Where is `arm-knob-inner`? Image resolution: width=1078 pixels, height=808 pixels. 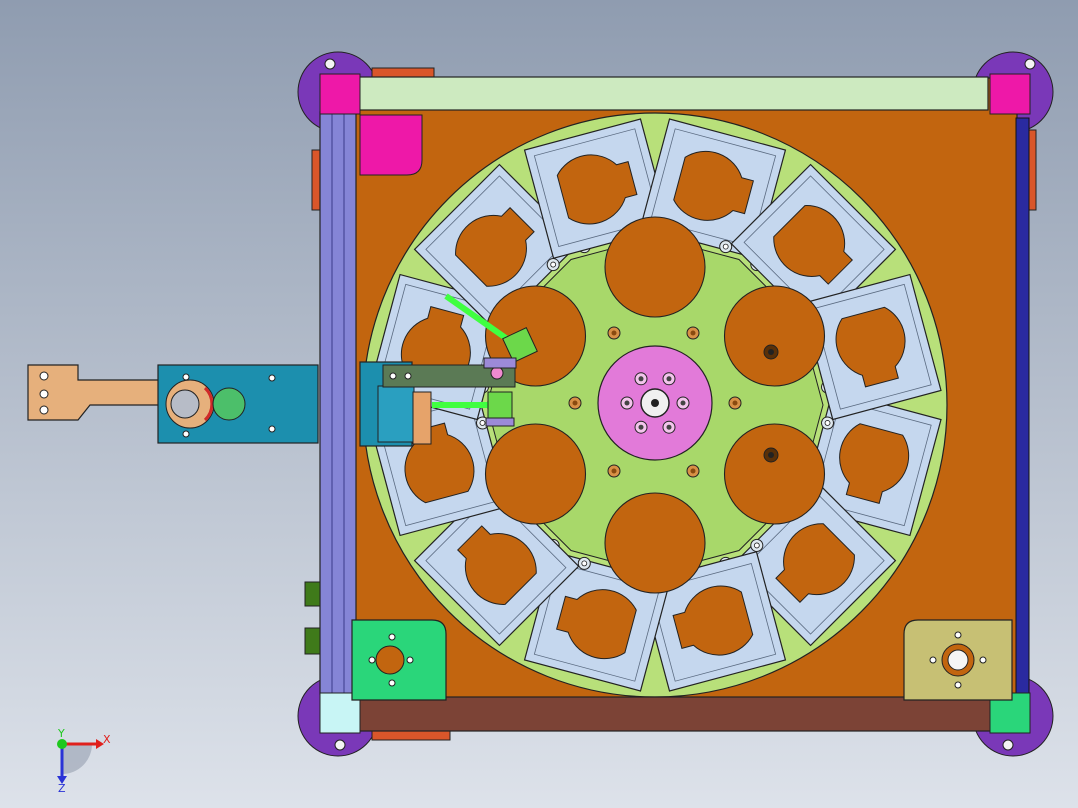
arm-knob-inner is located at coordinates (185, 404).